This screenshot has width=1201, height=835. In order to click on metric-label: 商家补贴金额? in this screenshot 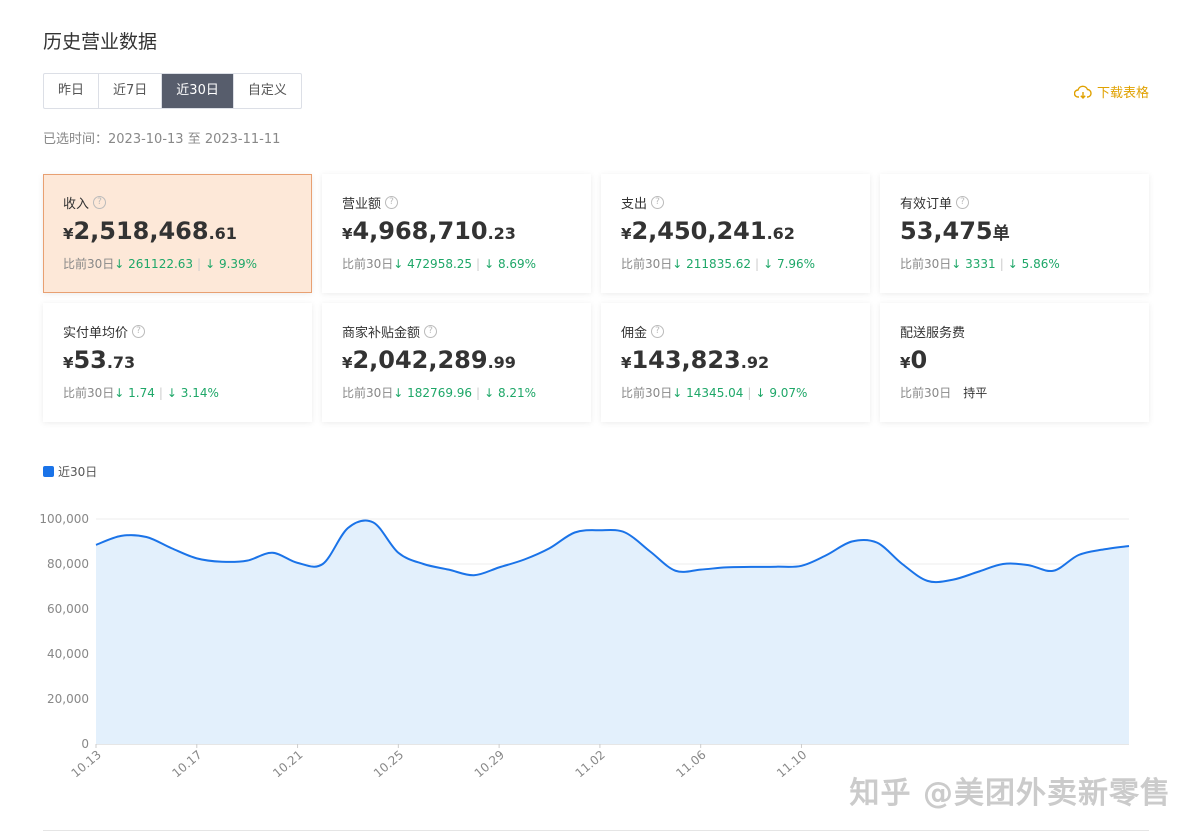, I will do `click(456, 331)`.